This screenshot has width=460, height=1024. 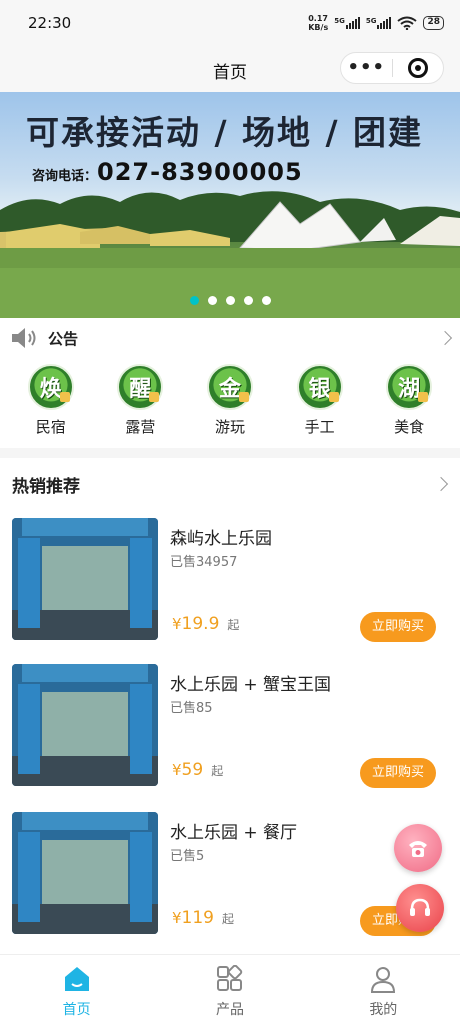 I want to click on banner-phone: 咨询电话： 027-83900005, so click(x=167, y=172).